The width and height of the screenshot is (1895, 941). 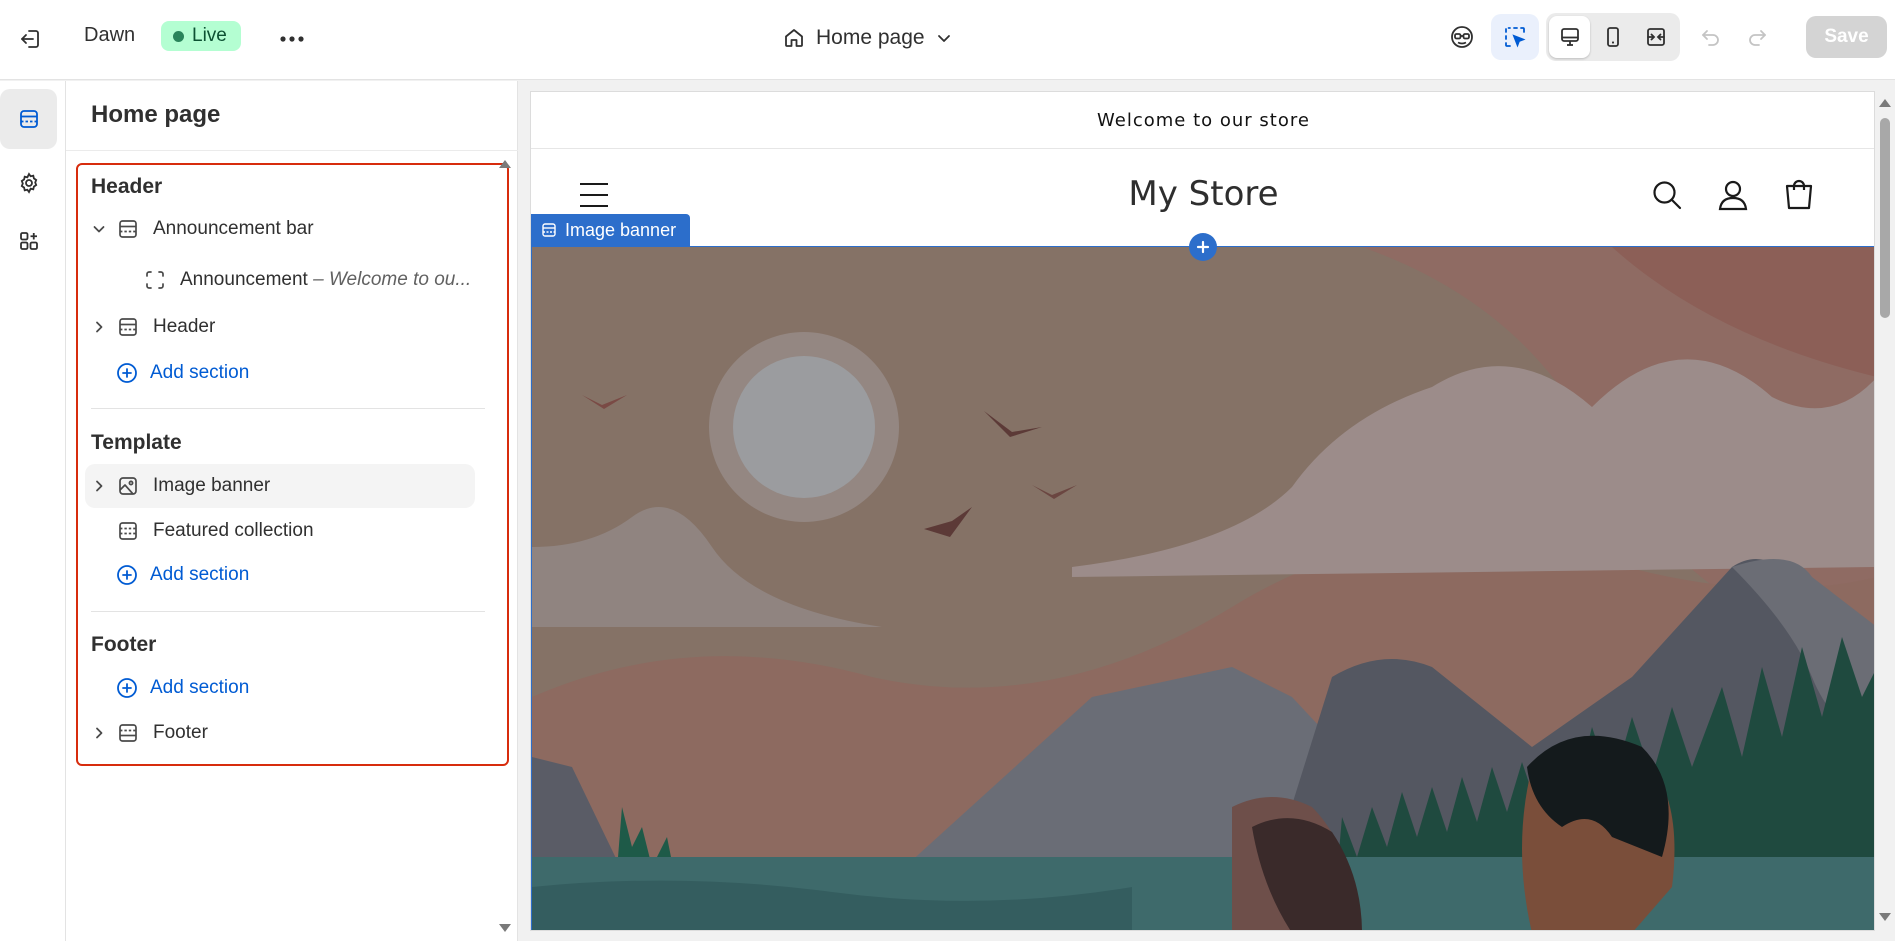 What do you see at coordinates (209, 35) in the screenshot?
I see `live-status-label: Live` at bounding box center [209, 35].